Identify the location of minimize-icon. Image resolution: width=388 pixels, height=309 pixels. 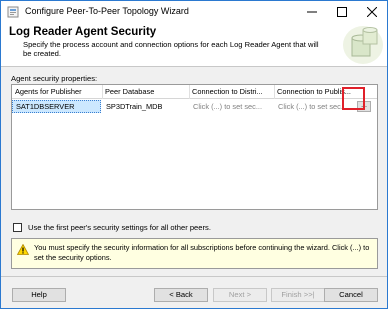
(312, 12).